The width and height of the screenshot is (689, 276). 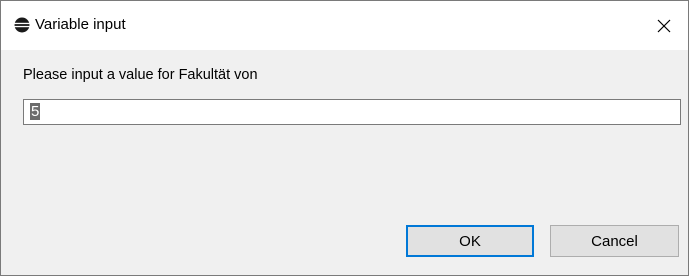 I want to click on ok-button-label: OK, so click(x=470, y=241).